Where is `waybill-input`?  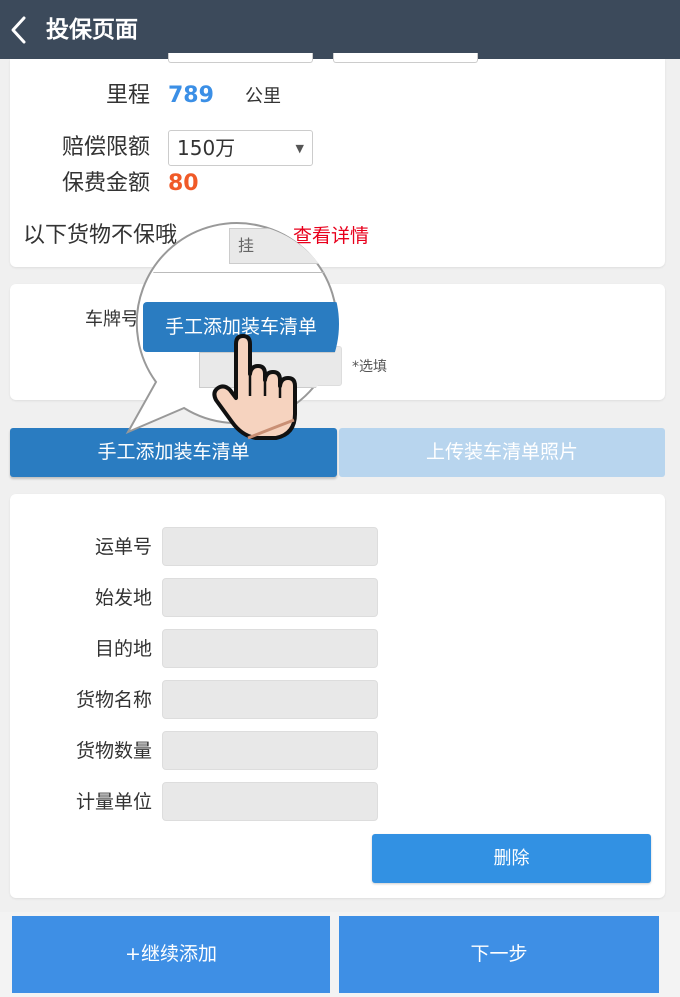
waybill-input is located at coordinates (270, 546).